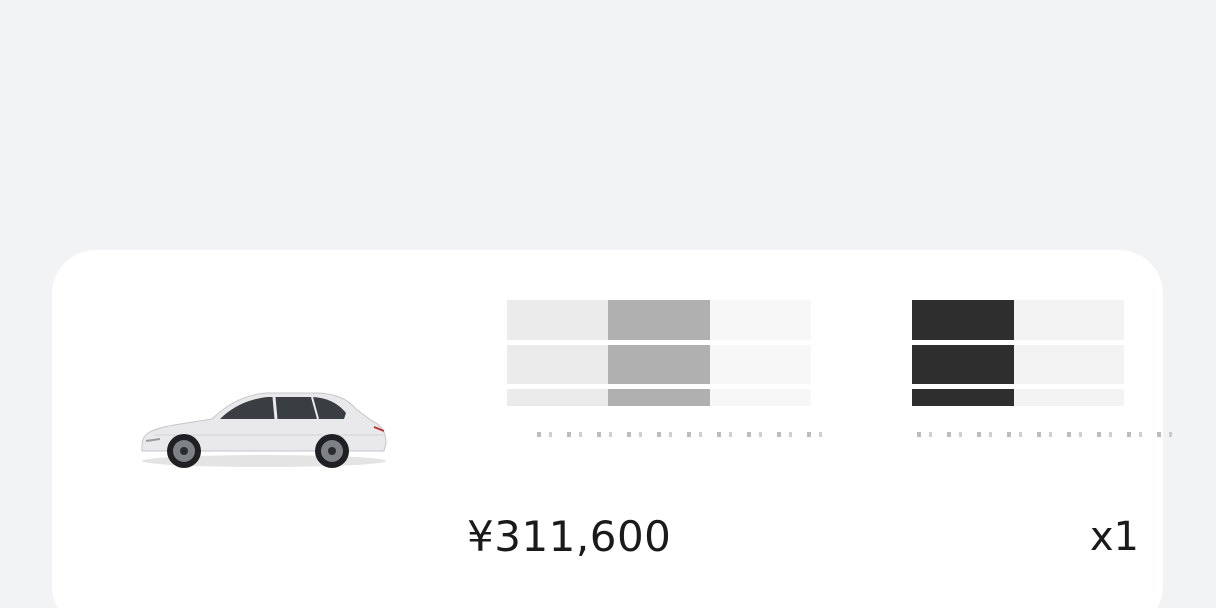 The height and width of the screenshot is (608, 1216). I want to click on price-label: ¥311,600, so click(569, 536).